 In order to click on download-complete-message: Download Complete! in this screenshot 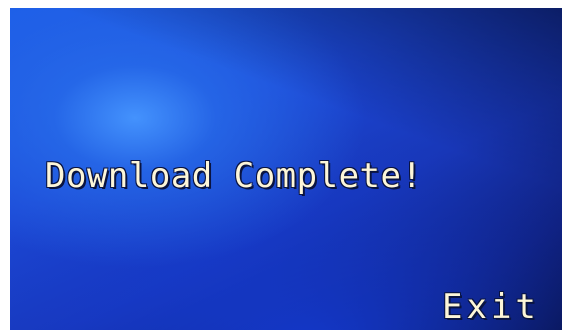, I will do `click(234, 176)`.